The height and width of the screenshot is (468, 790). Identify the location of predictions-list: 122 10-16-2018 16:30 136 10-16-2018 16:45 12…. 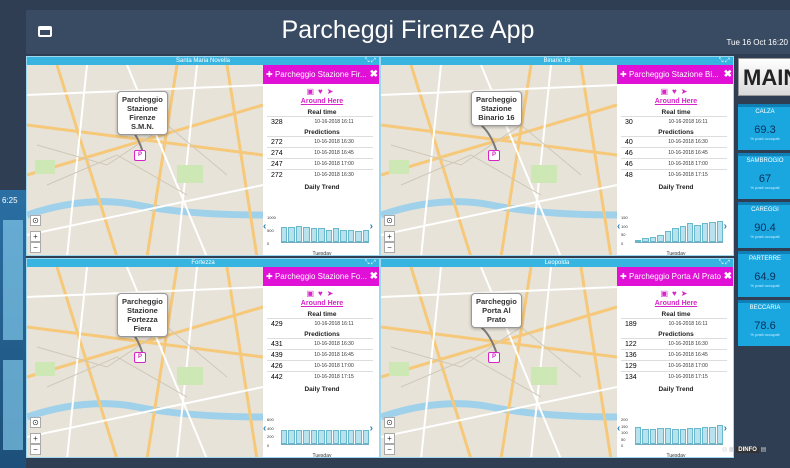
(675, 360).